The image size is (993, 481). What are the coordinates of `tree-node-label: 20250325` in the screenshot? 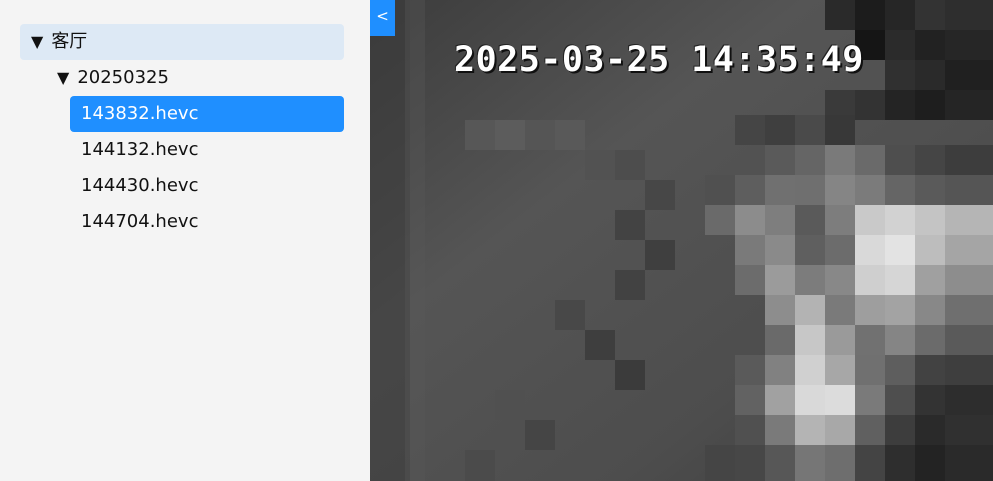 It's located at (123, 77).